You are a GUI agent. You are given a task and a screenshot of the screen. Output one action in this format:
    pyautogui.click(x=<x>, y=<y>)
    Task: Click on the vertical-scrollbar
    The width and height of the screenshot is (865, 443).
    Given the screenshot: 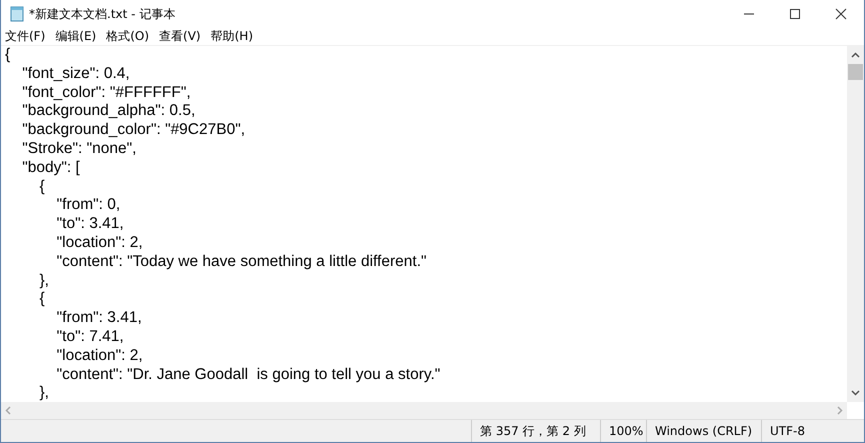 What is the action you would take?
    pyautogui.click(x=855, y=224)
    